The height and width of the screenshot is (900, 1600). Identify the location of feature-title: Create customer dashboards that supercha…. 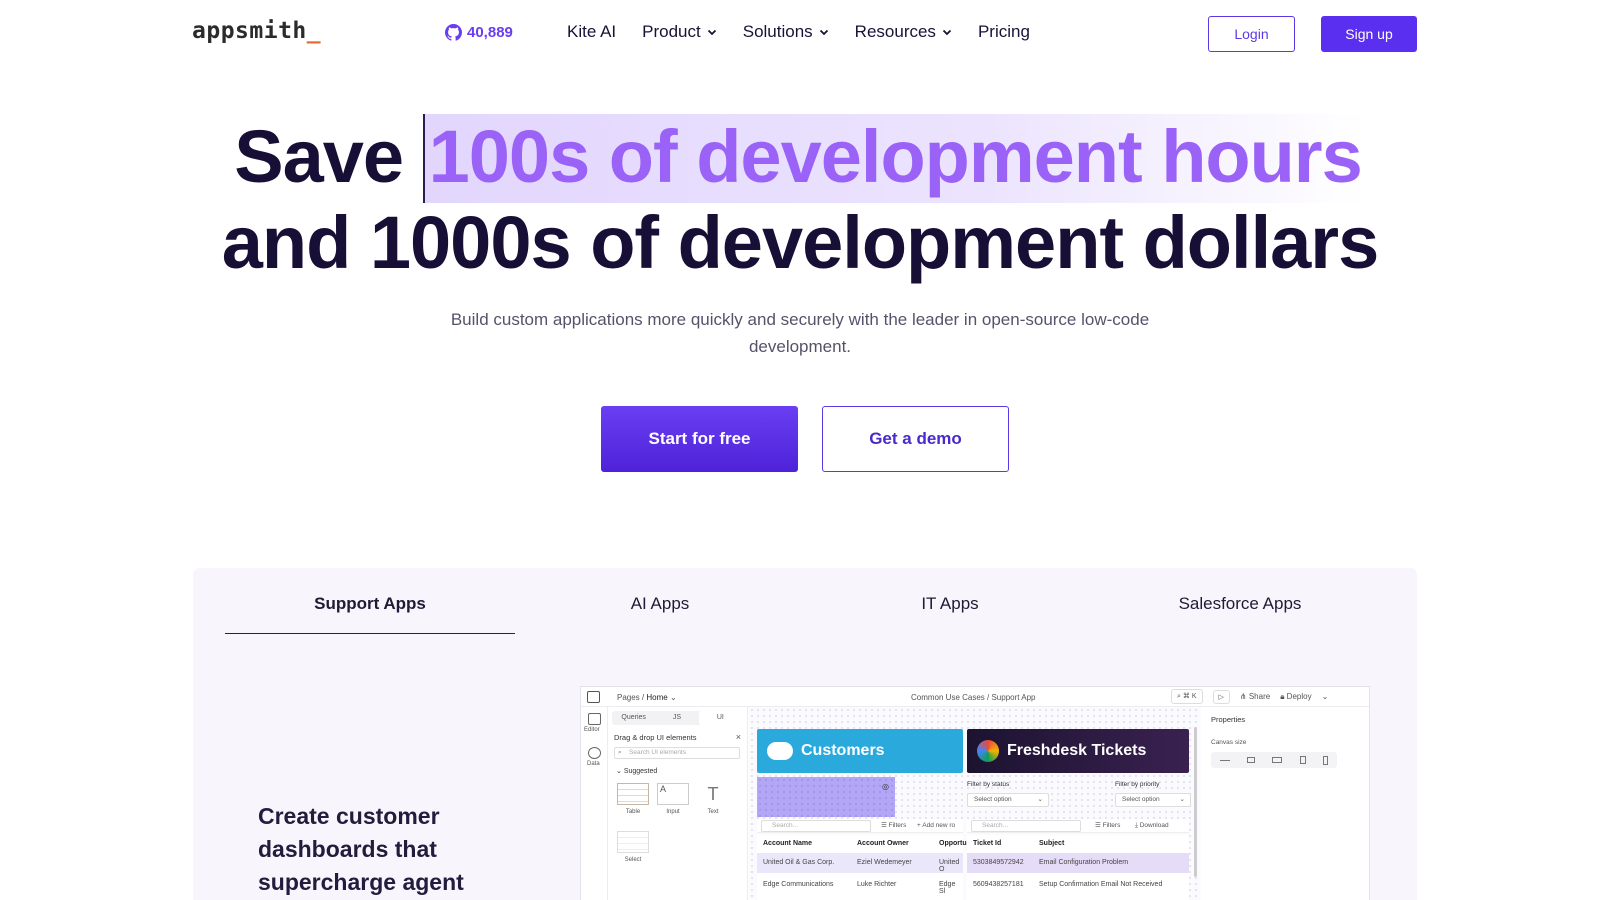
(361, 849).